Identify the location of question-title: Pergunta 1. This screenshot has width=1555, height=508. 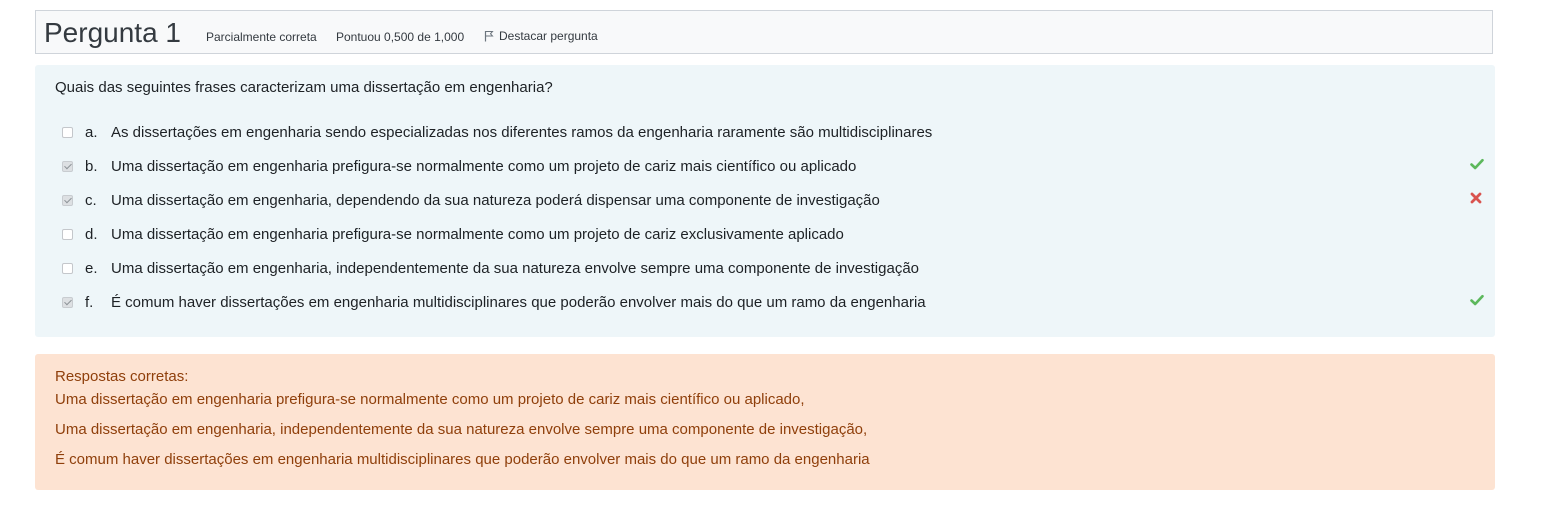
(112, 32).